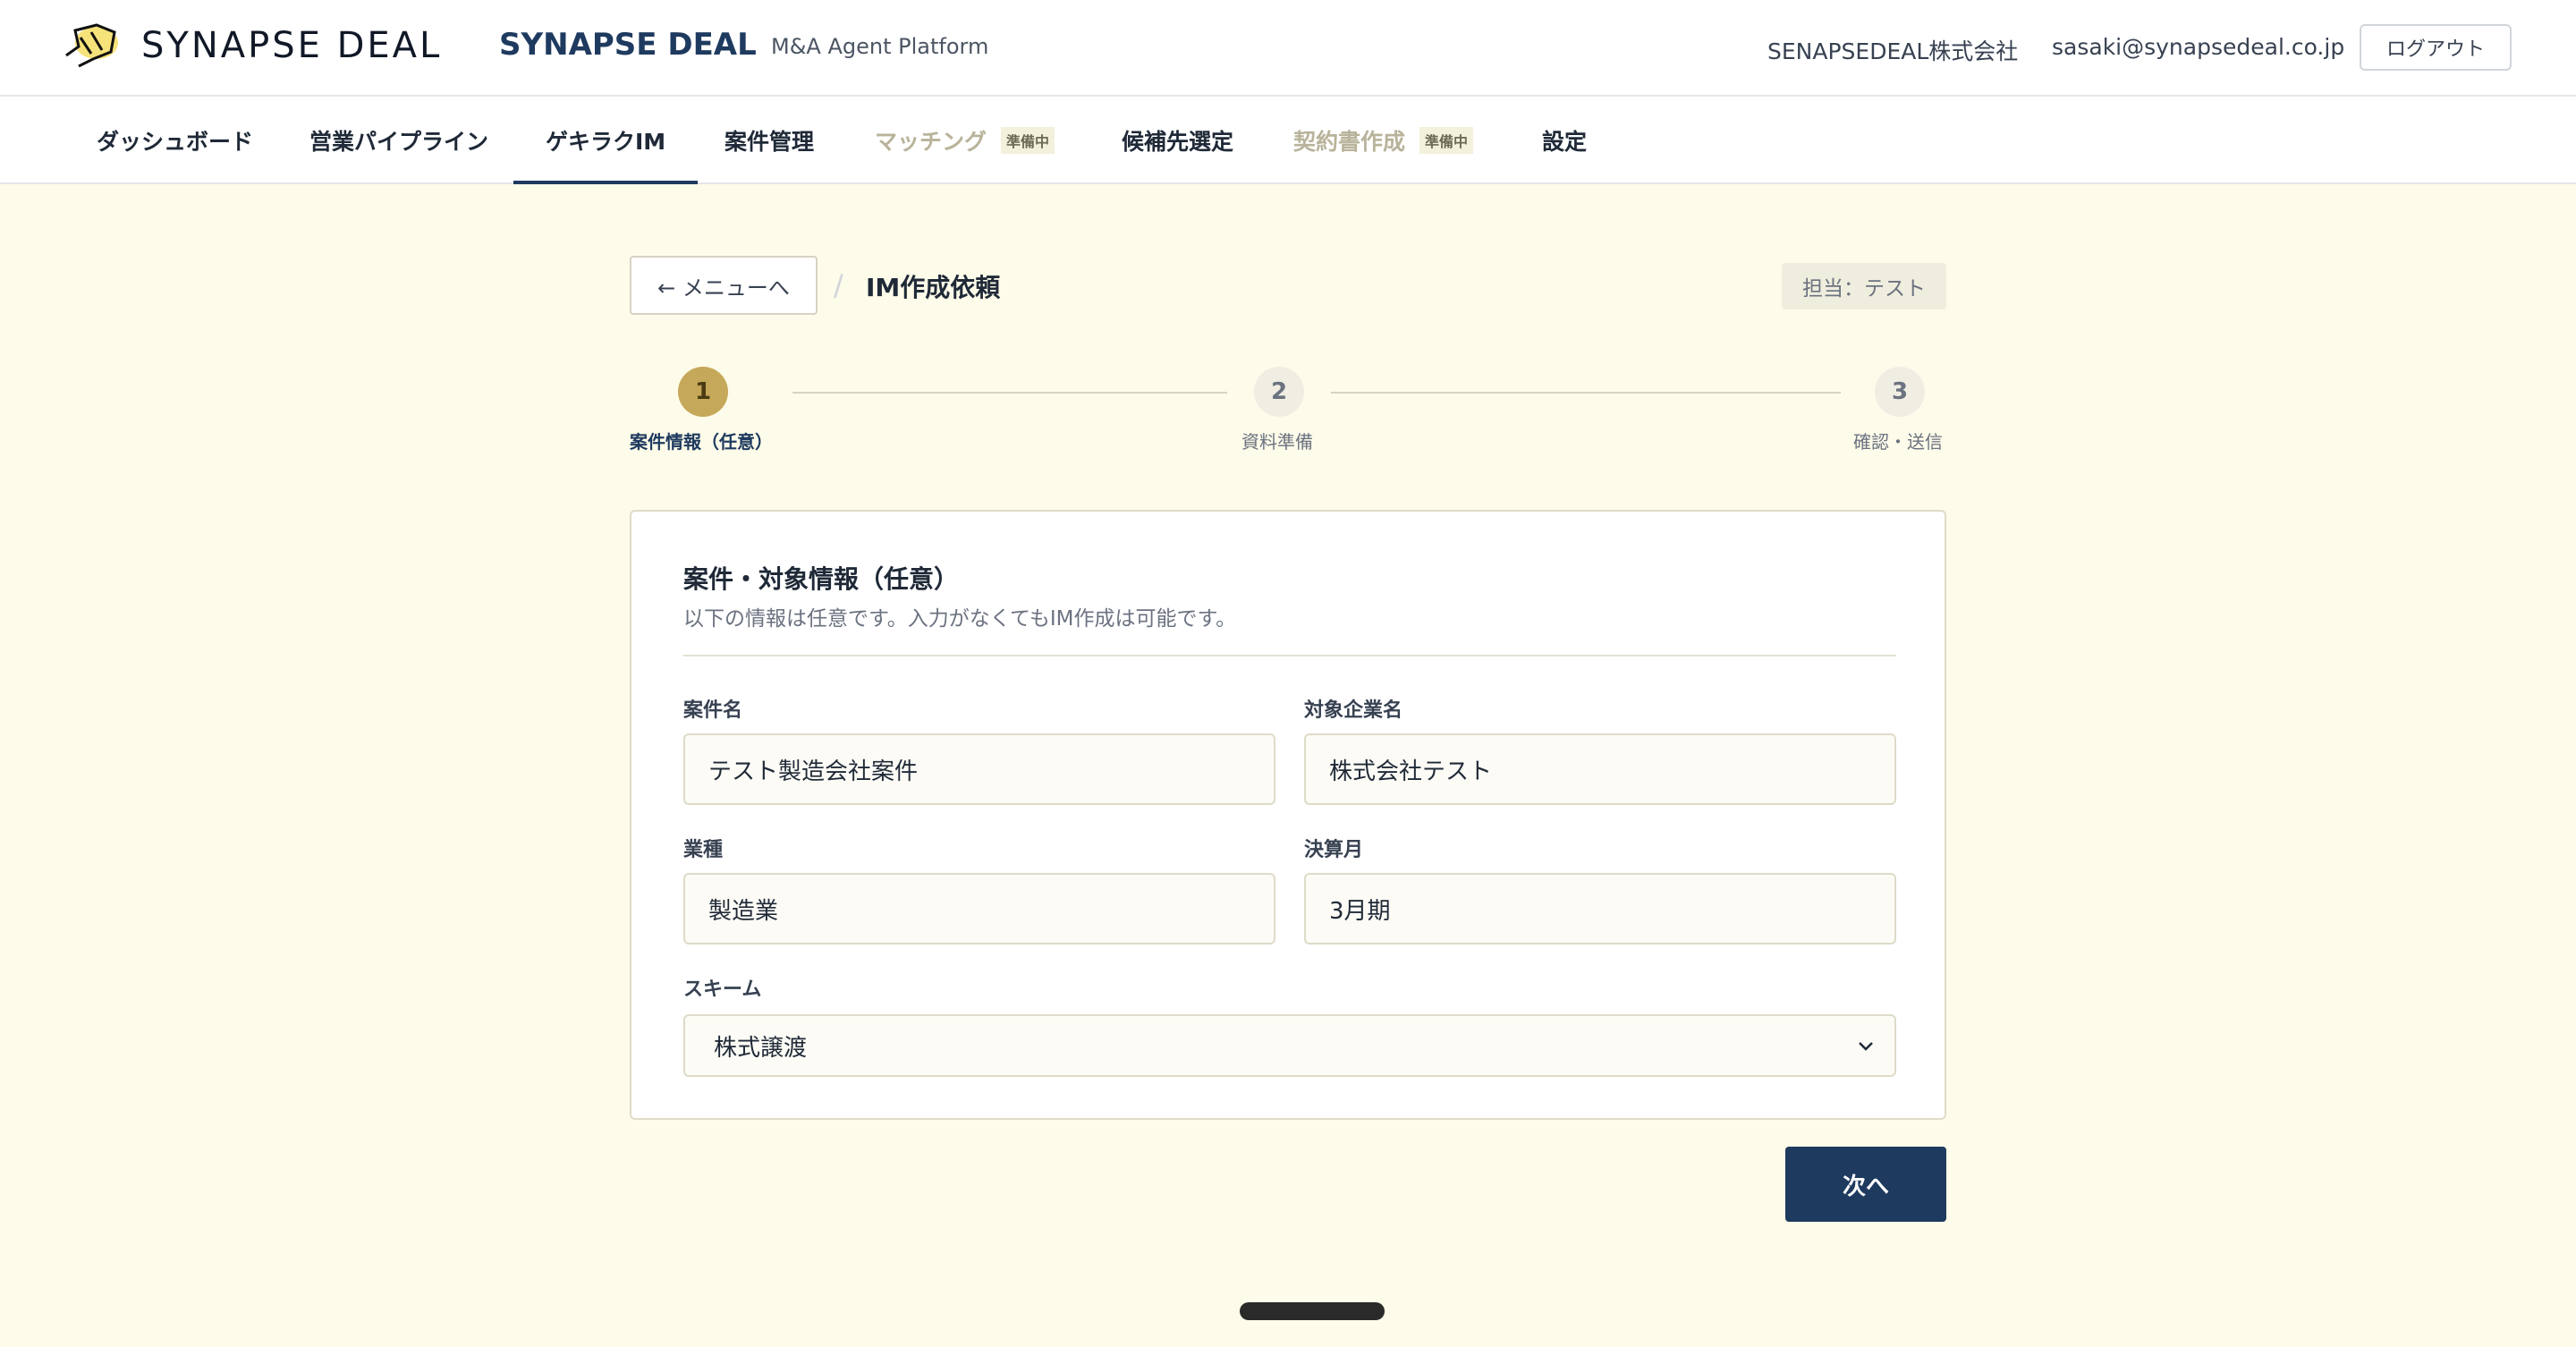 This screenshot has width=2576, height=1347. I want to click on nav-tab-contract-drafting: 契約書作成 準備中, so click(1383, 140).